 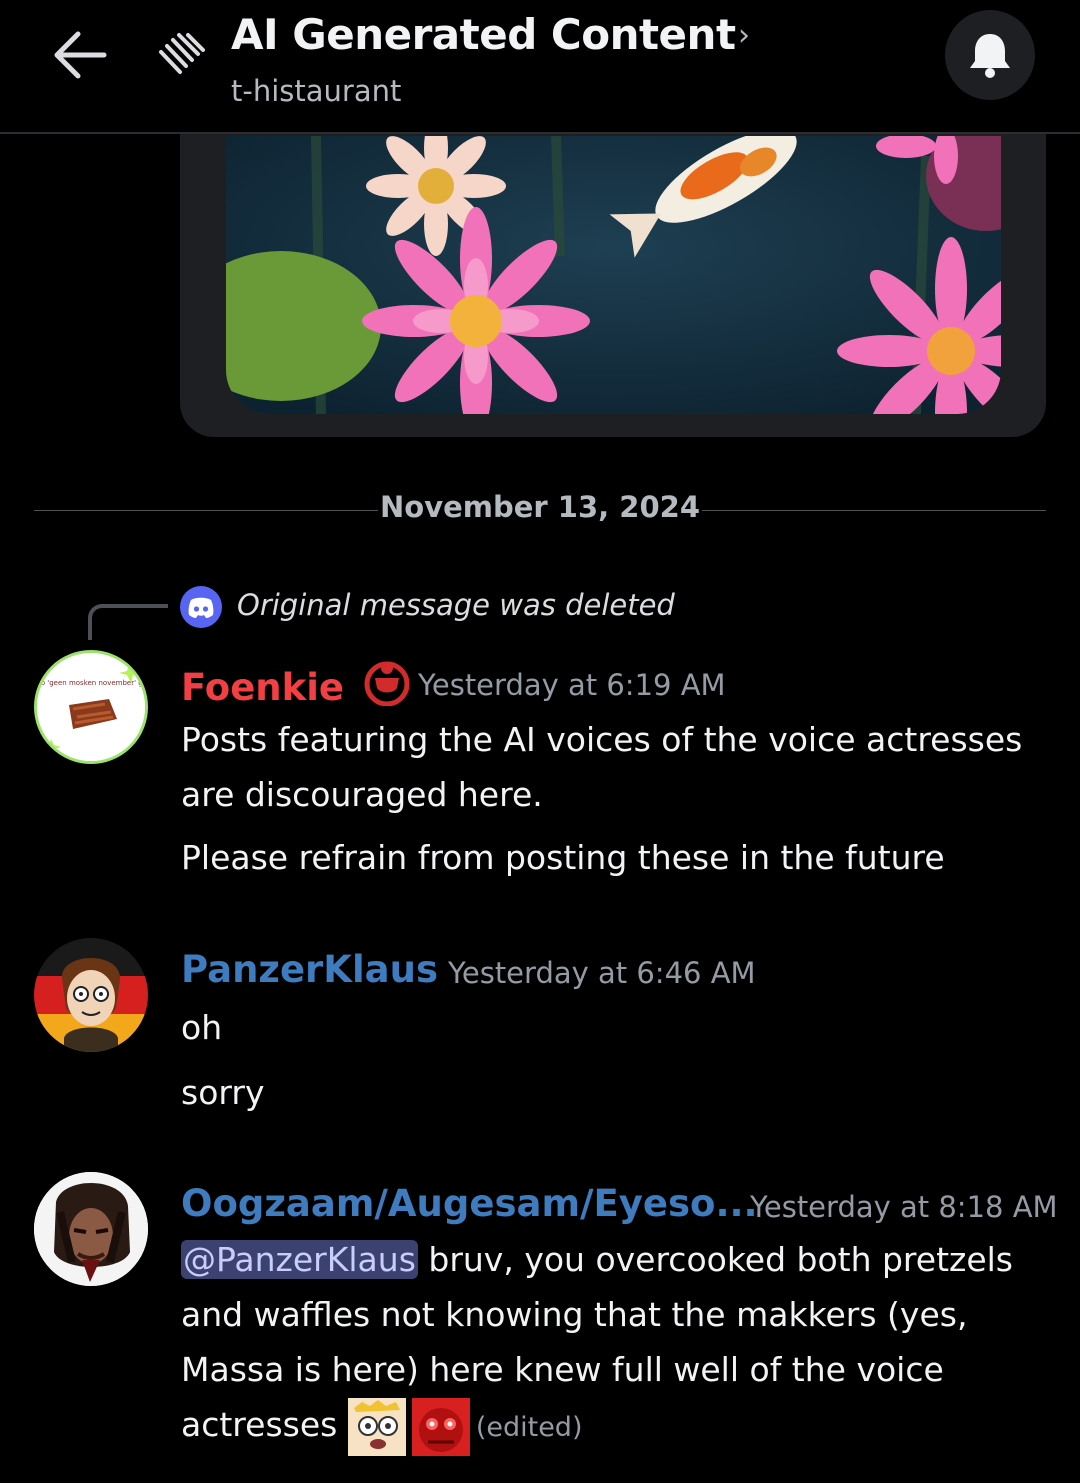 I want to click on avatar-image: shab 'geen mosken november' gefa, so click(x=91, y=707).